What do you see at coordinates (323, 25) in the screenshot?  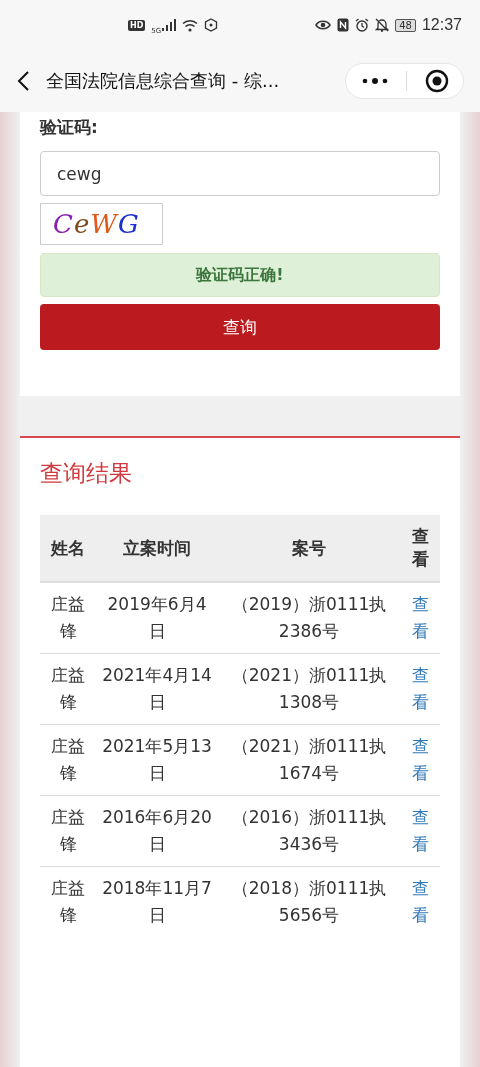 I see `eye-icon` at bounding box center [323, 25].